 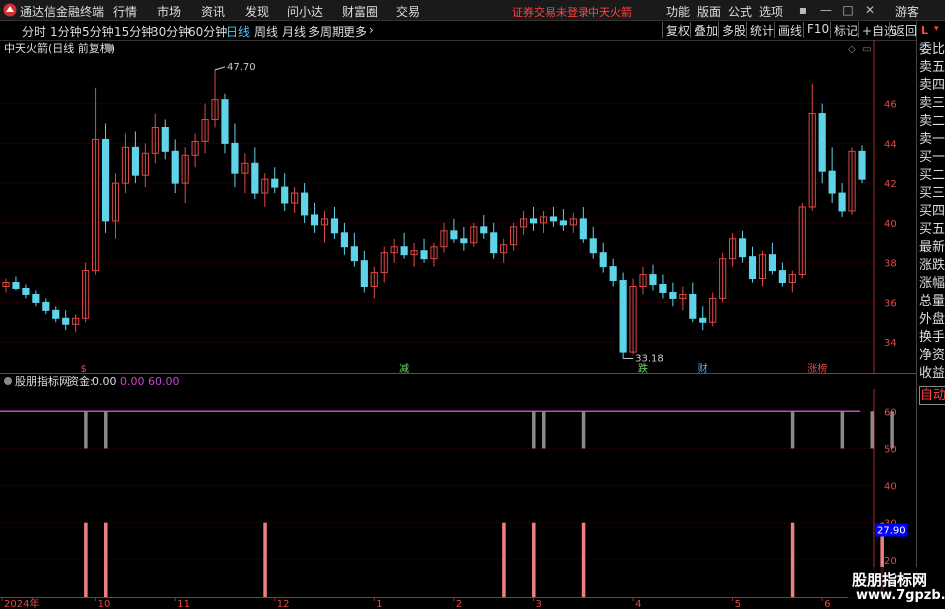 I want to click on quote-field-4: 卖二, so click(x=932, y=121).